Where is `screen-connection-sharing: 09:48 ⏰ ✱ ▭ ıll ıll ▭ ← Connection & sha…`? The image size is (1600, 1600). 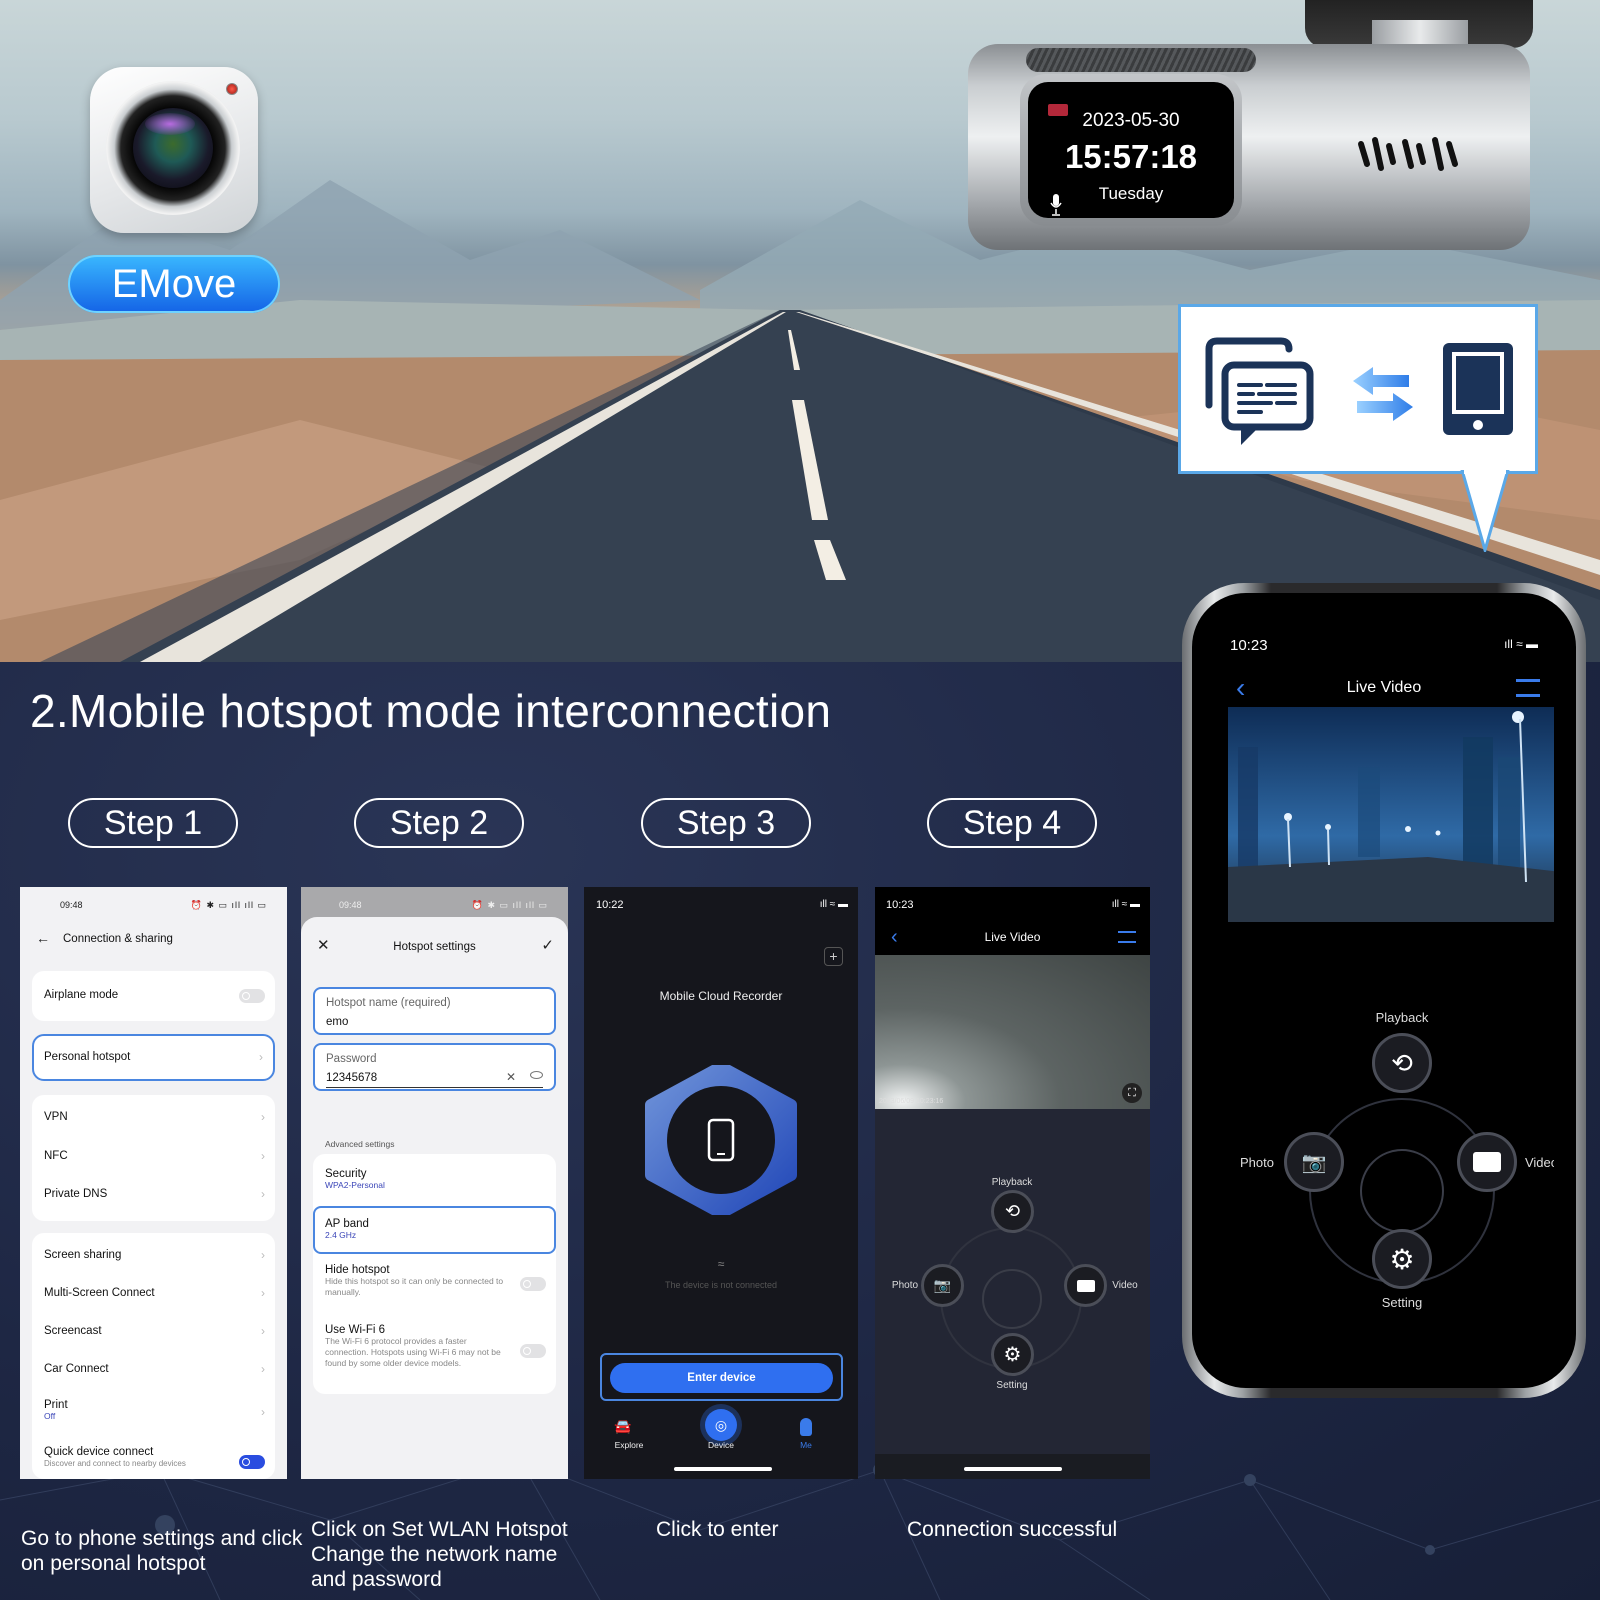
screen-connection-sharing: 09:48 ⏰ ✱ ▭ ıll ıll ▭ ← Connection & sha… is located at coordinates (153, 1183).